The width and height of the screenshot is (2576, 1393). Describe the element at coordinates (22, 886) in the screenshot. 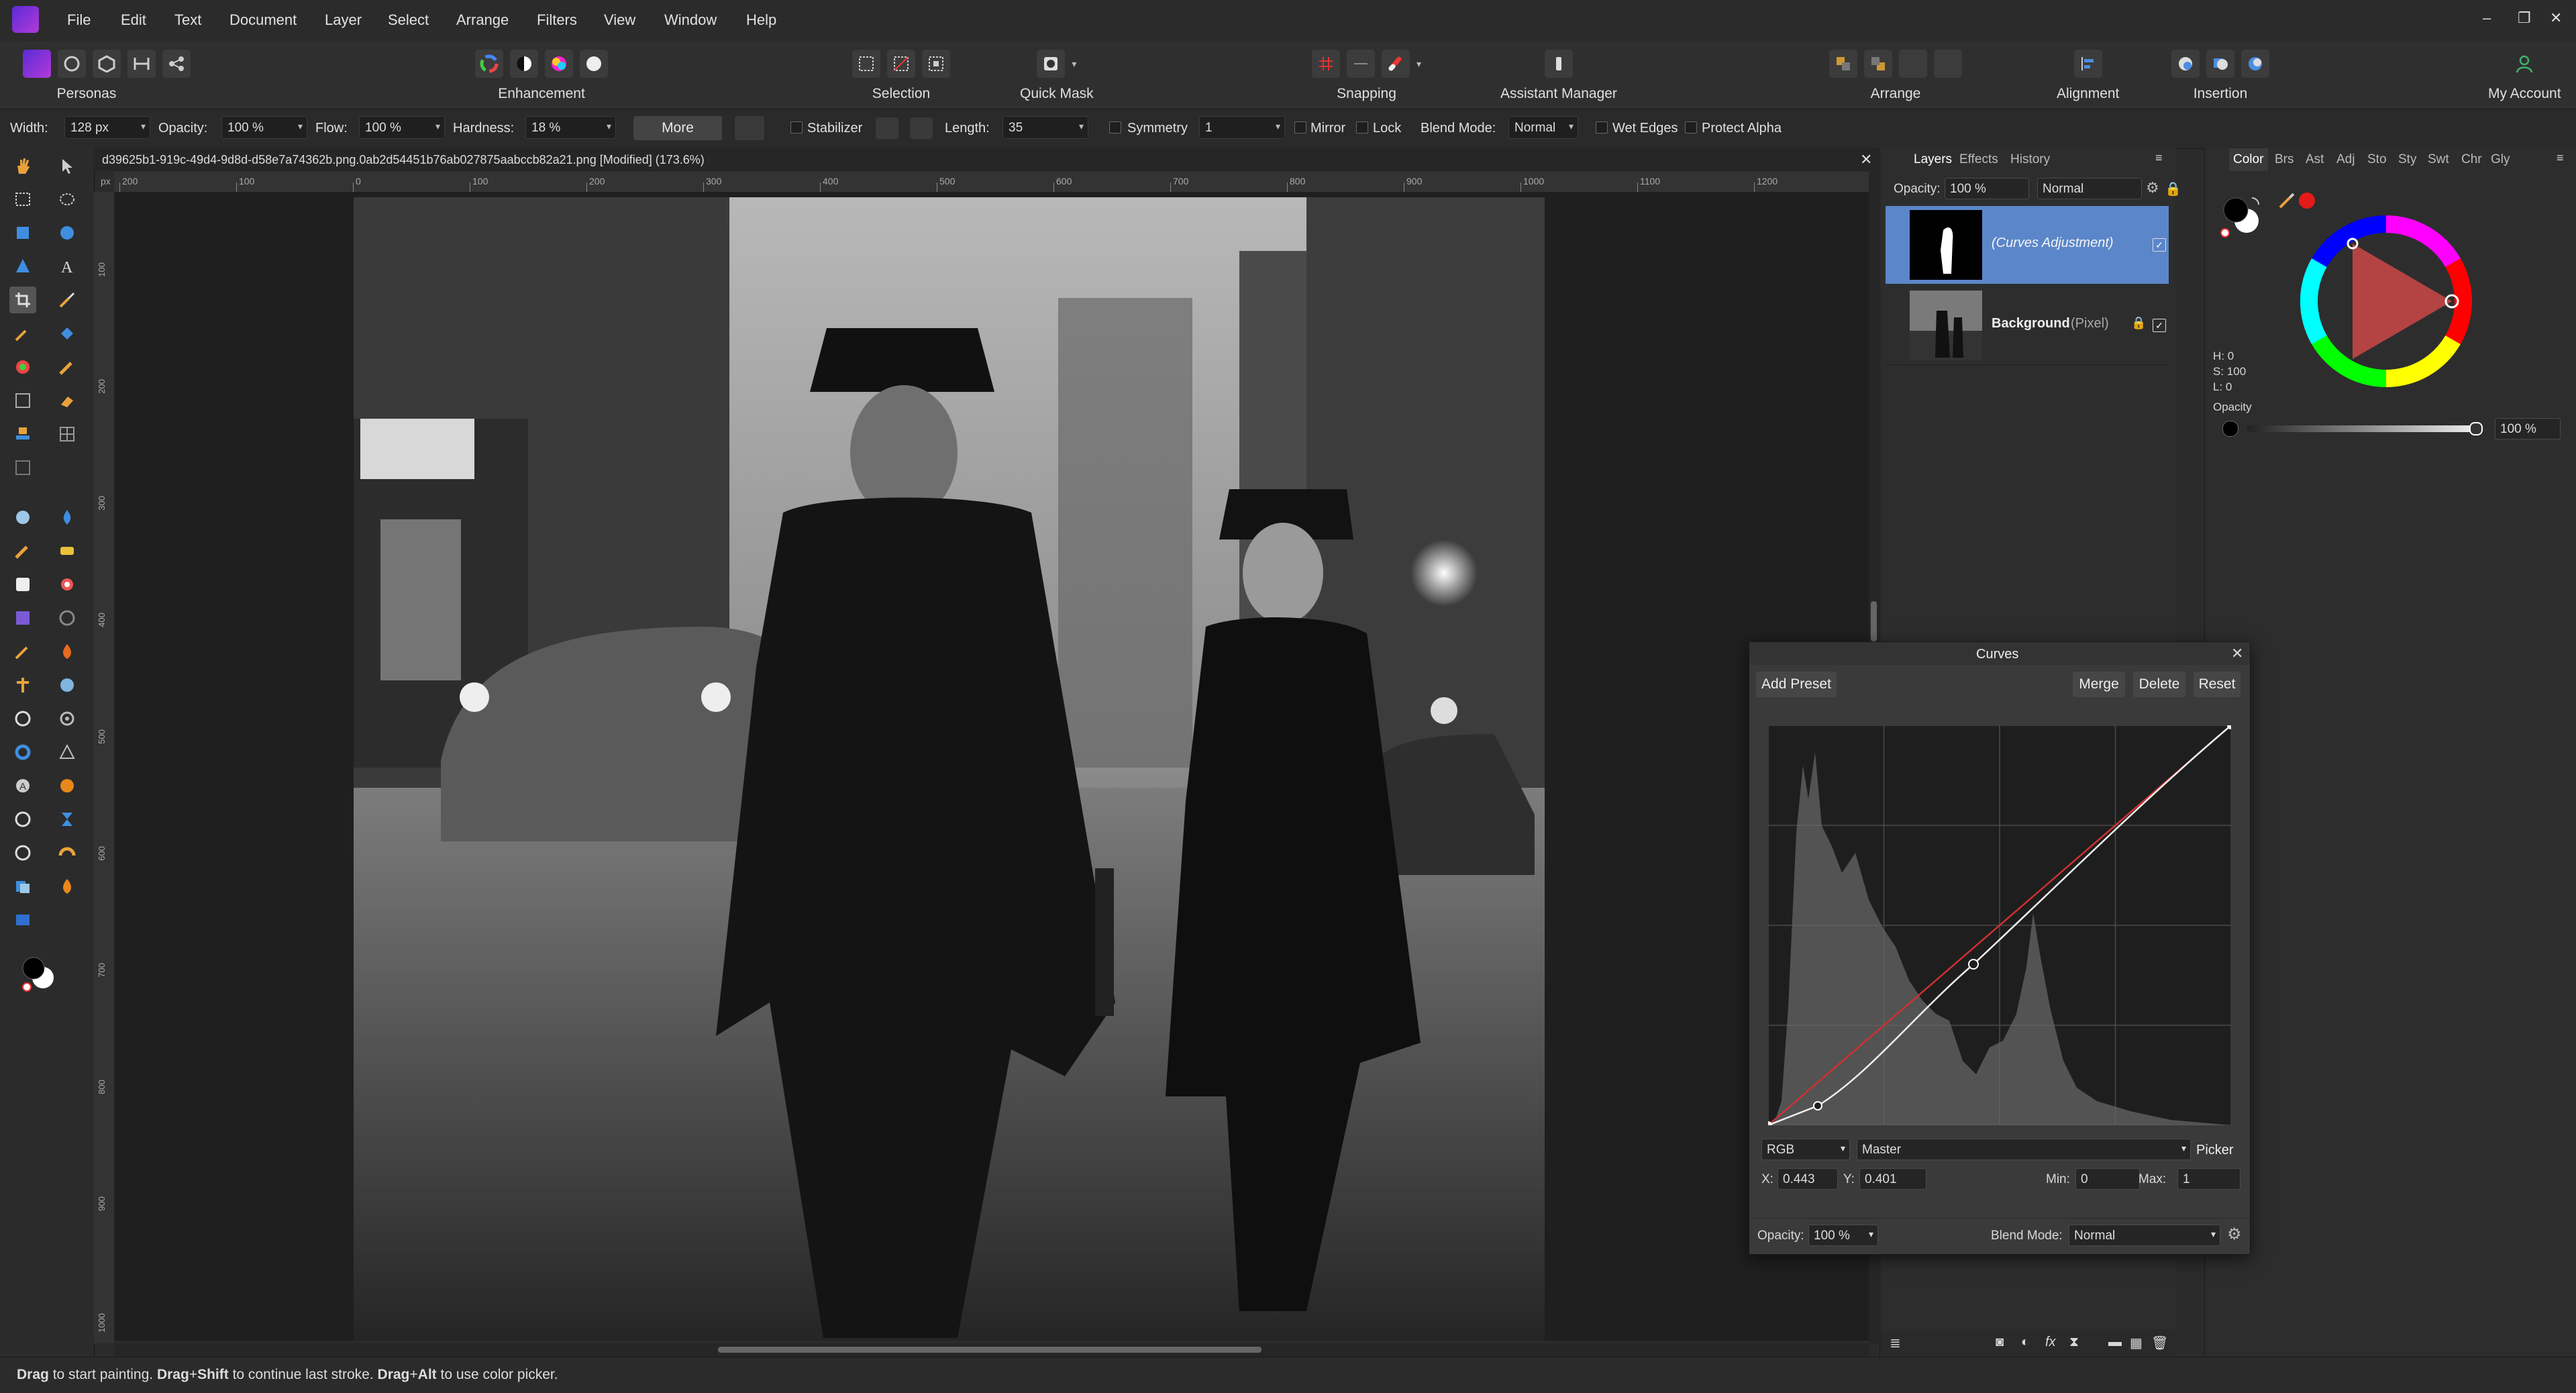

I see `frame-tool-icon` at that location.